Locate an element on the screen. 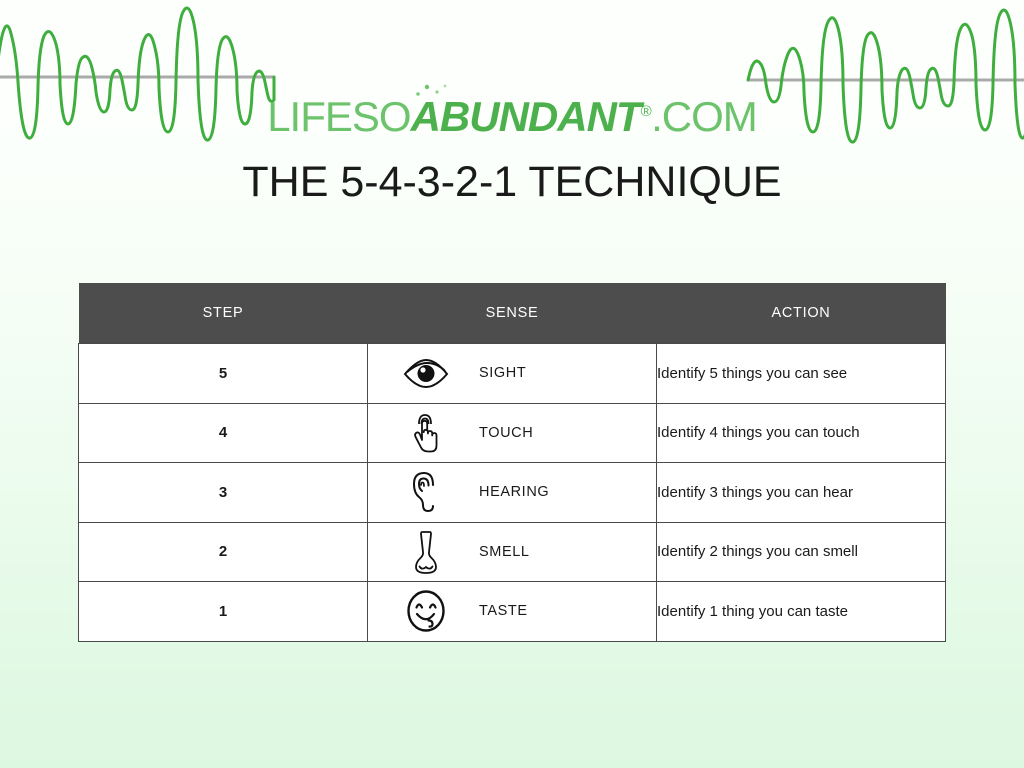  nose-icon is located at coordinates (426, 552).